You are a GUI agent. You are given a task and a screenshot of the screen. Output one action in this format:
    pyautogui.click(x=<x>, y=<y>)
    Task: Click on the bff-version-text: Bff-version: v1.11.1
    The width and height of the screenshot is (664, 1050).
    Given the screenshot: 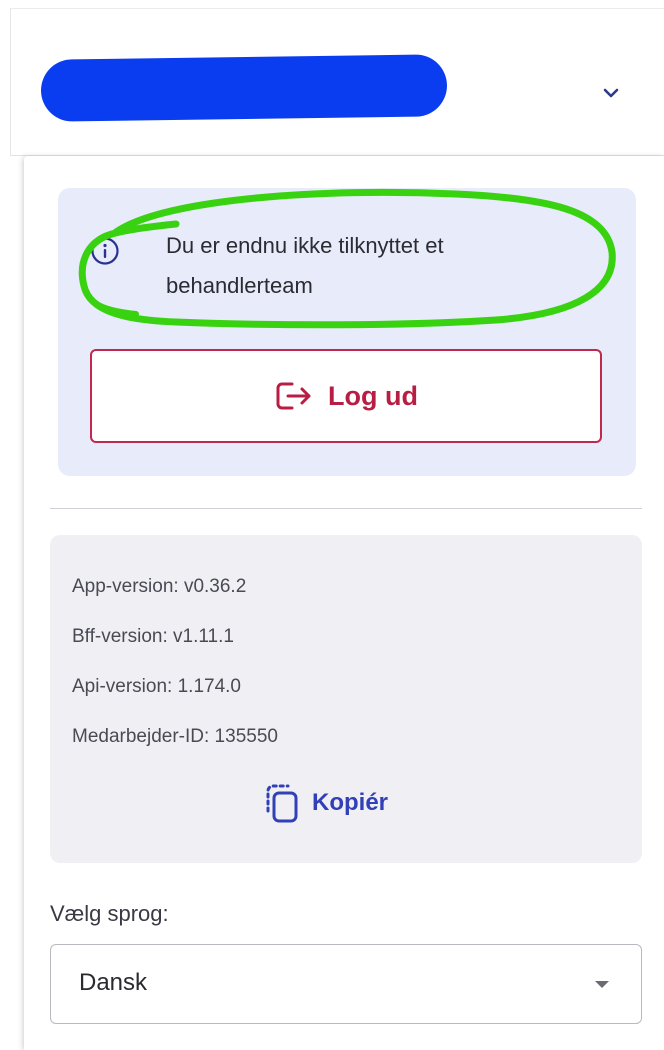 What is the action you would take?
    pyautogui.click(x=153, y=636)
    